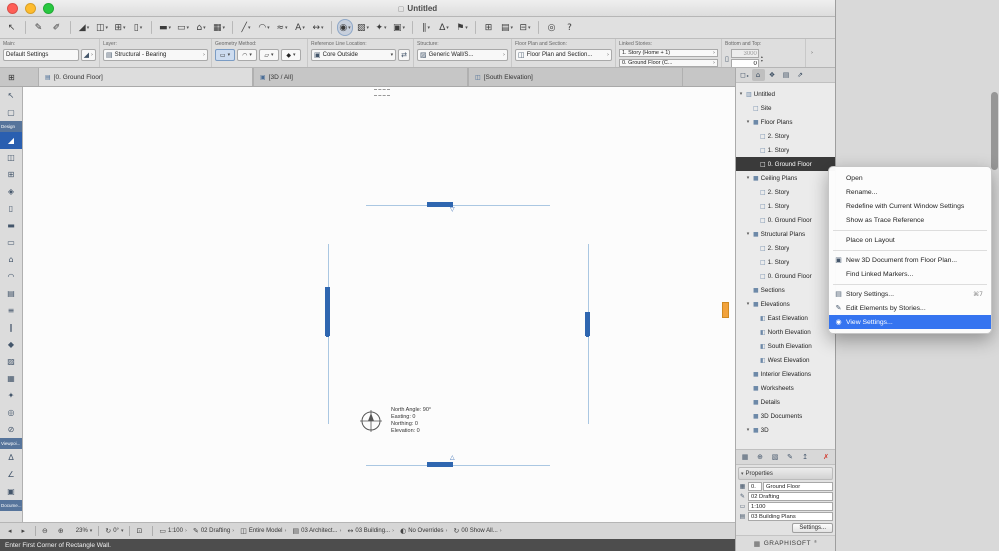 The height and width of the screenshot is (551, 999). Describe the element at coordinates (263, 531) in the screenshot. I see `model-filter-control: ◫ Entire Model ›` at that location.